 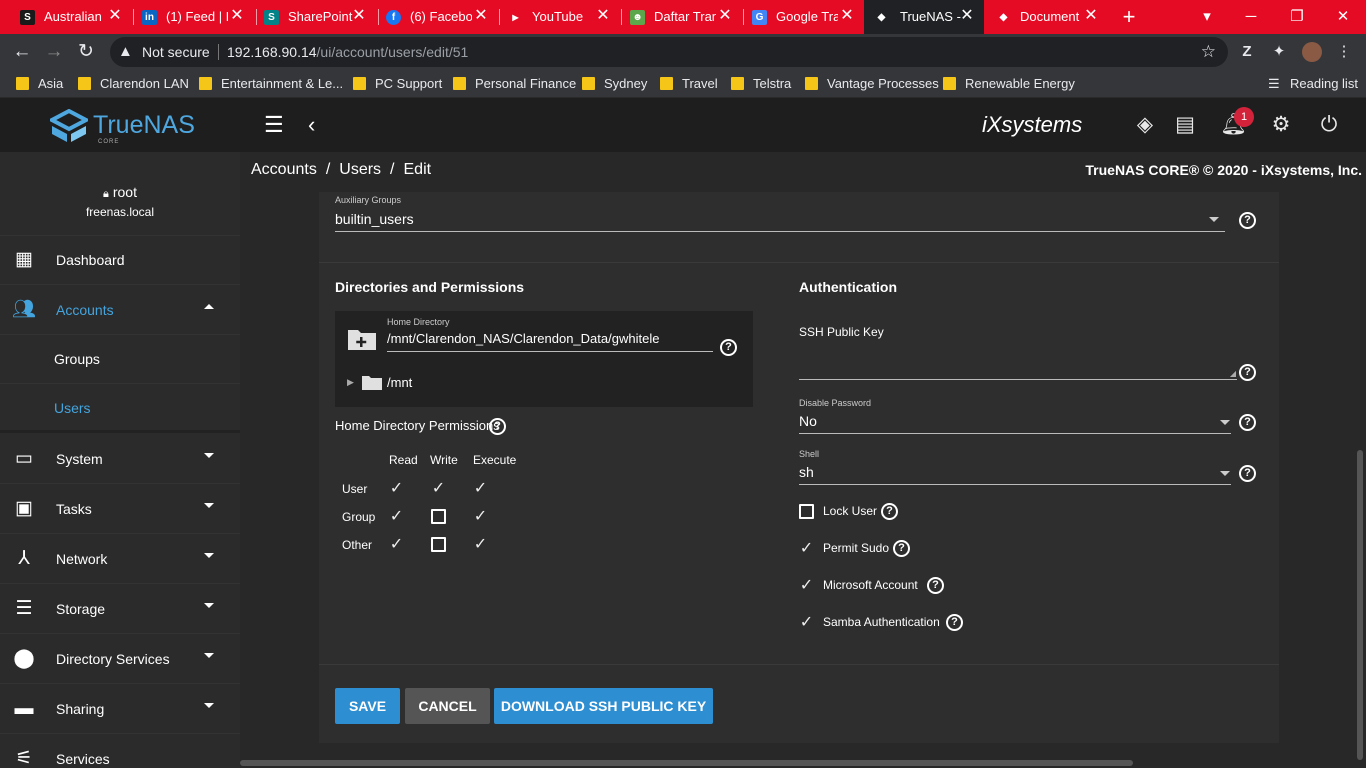 I want to click on sidebar-item-dashboard: ▦ Dashboard, so click(x=120, y=260).